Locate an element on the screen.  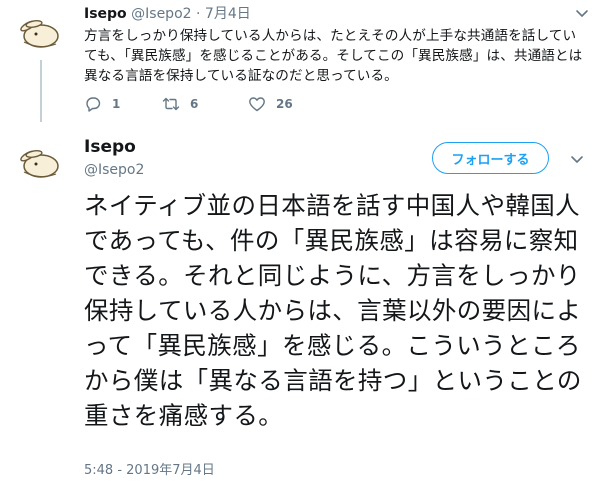
tweet-timestamp: 5:48 - 2019年7月4日 is located at coordinates (149, 471).